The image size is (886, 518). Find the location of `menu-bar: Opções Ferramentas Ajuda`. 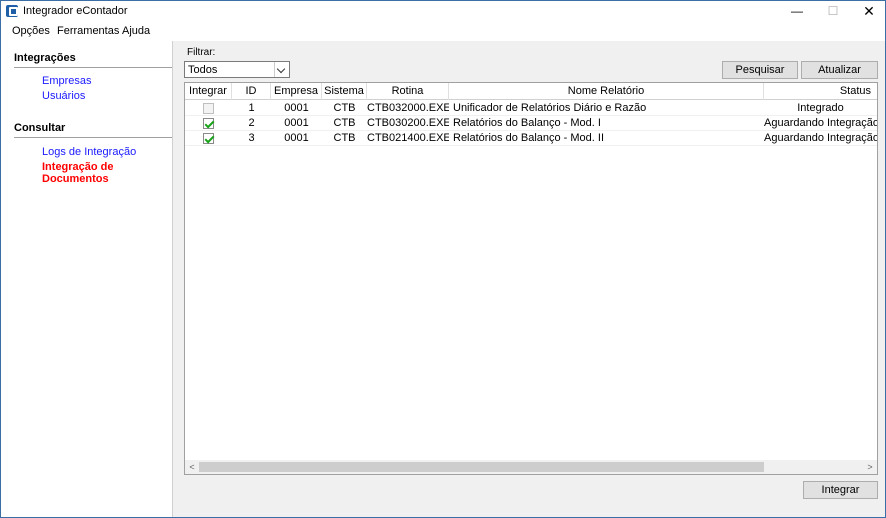

menu-bar: Opções Ferramentas Ajuda is located at coordinates (443, 31).